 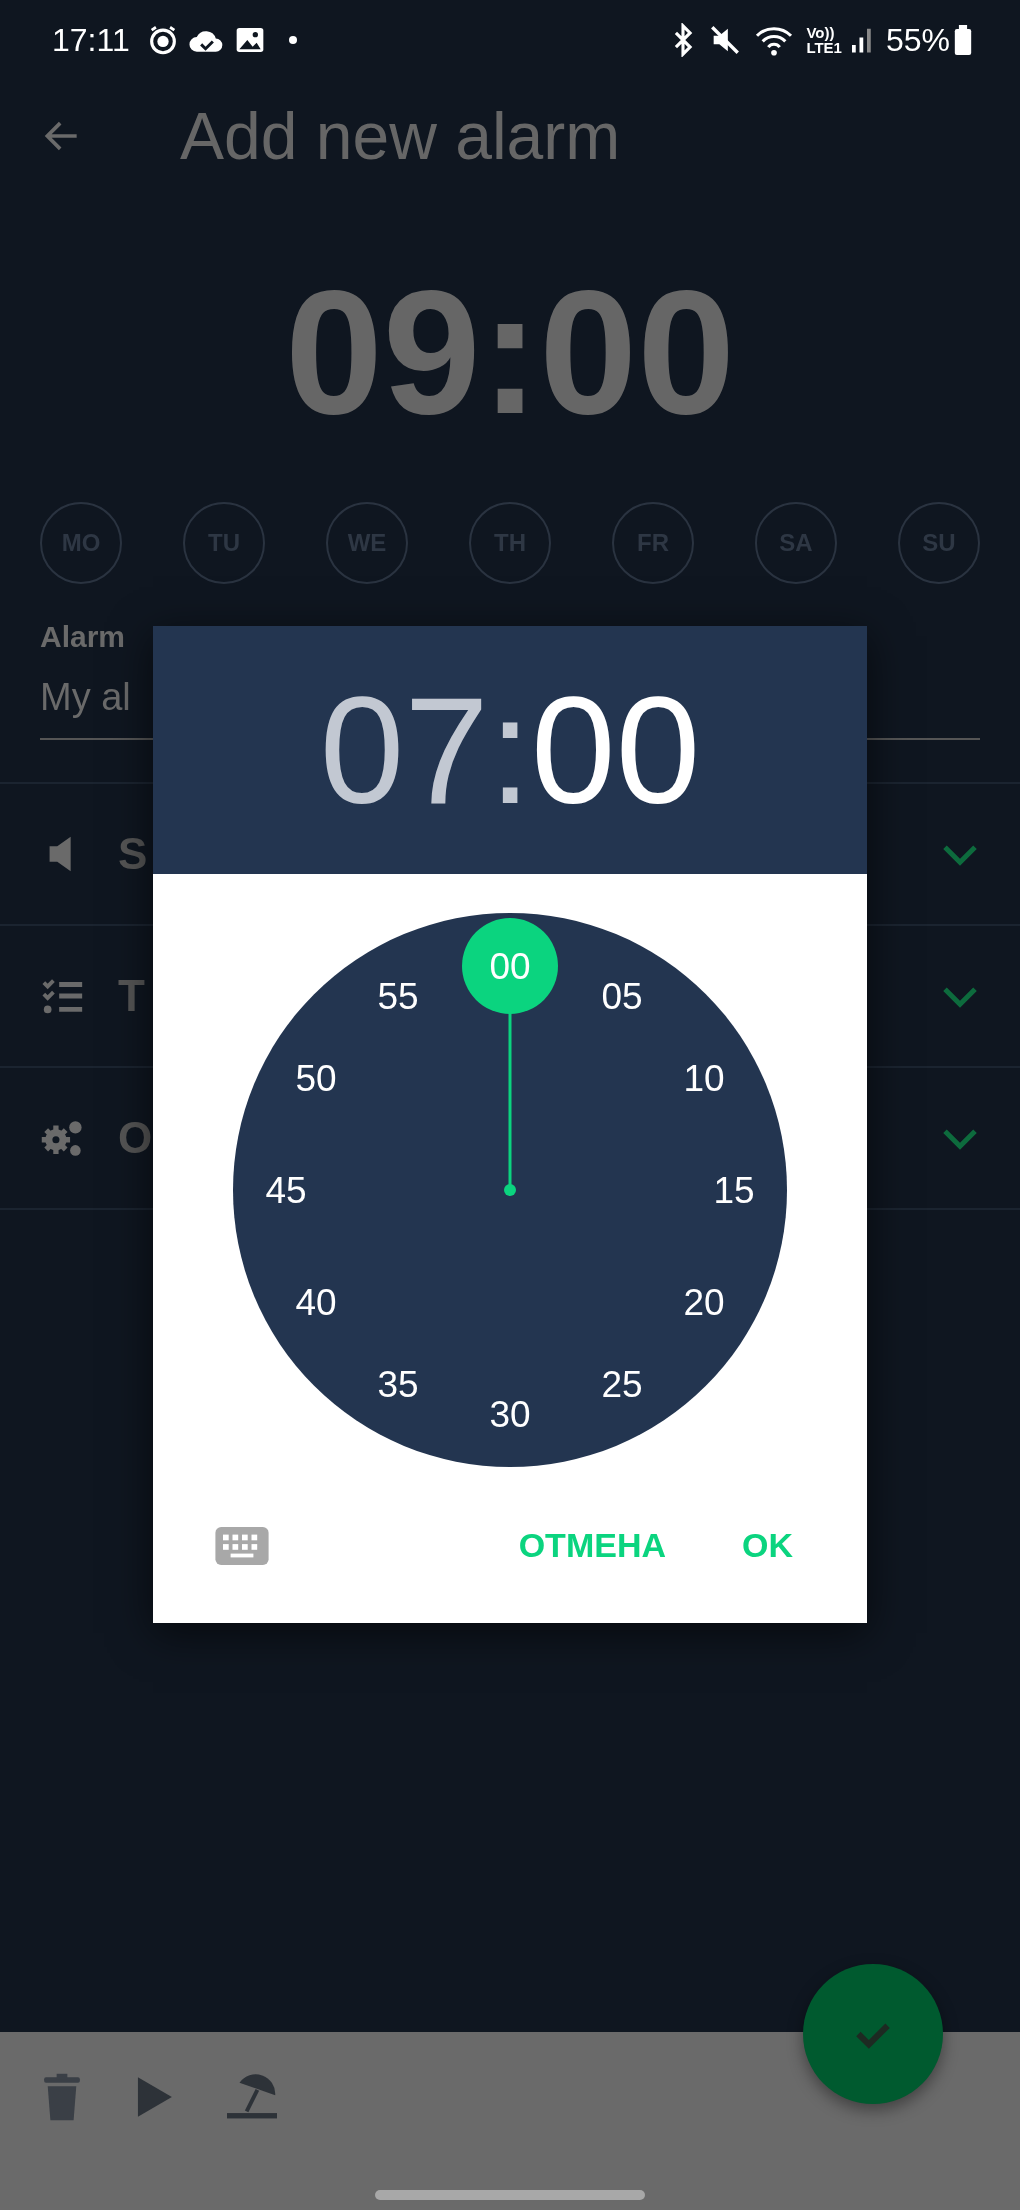 What do you see at coordinates (963, 40) in the screenshot?
I see `battery-icon` at bounding box center [963, 40].